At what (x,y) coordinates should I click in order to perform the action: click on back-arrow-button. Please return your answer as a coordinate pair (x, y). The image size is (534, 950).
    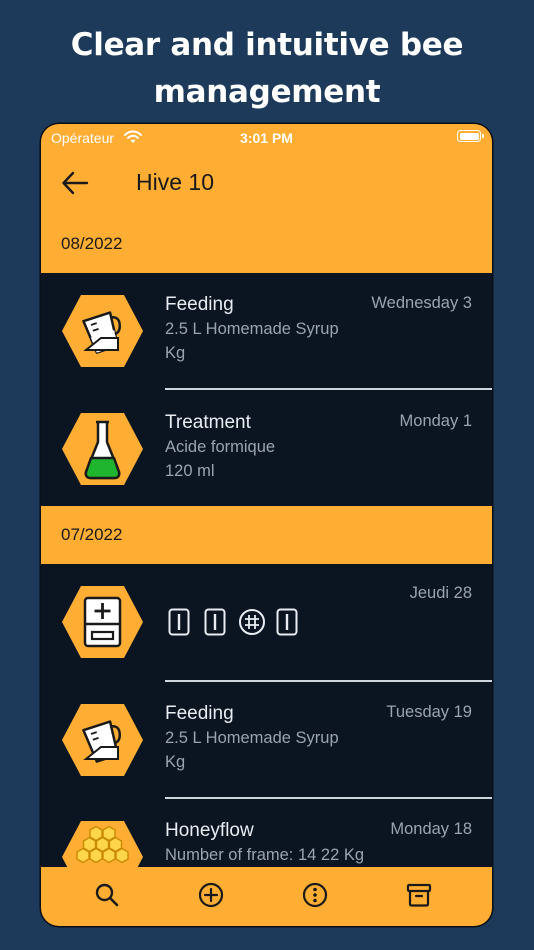
    Looking at the image, I should click on (75, 183).